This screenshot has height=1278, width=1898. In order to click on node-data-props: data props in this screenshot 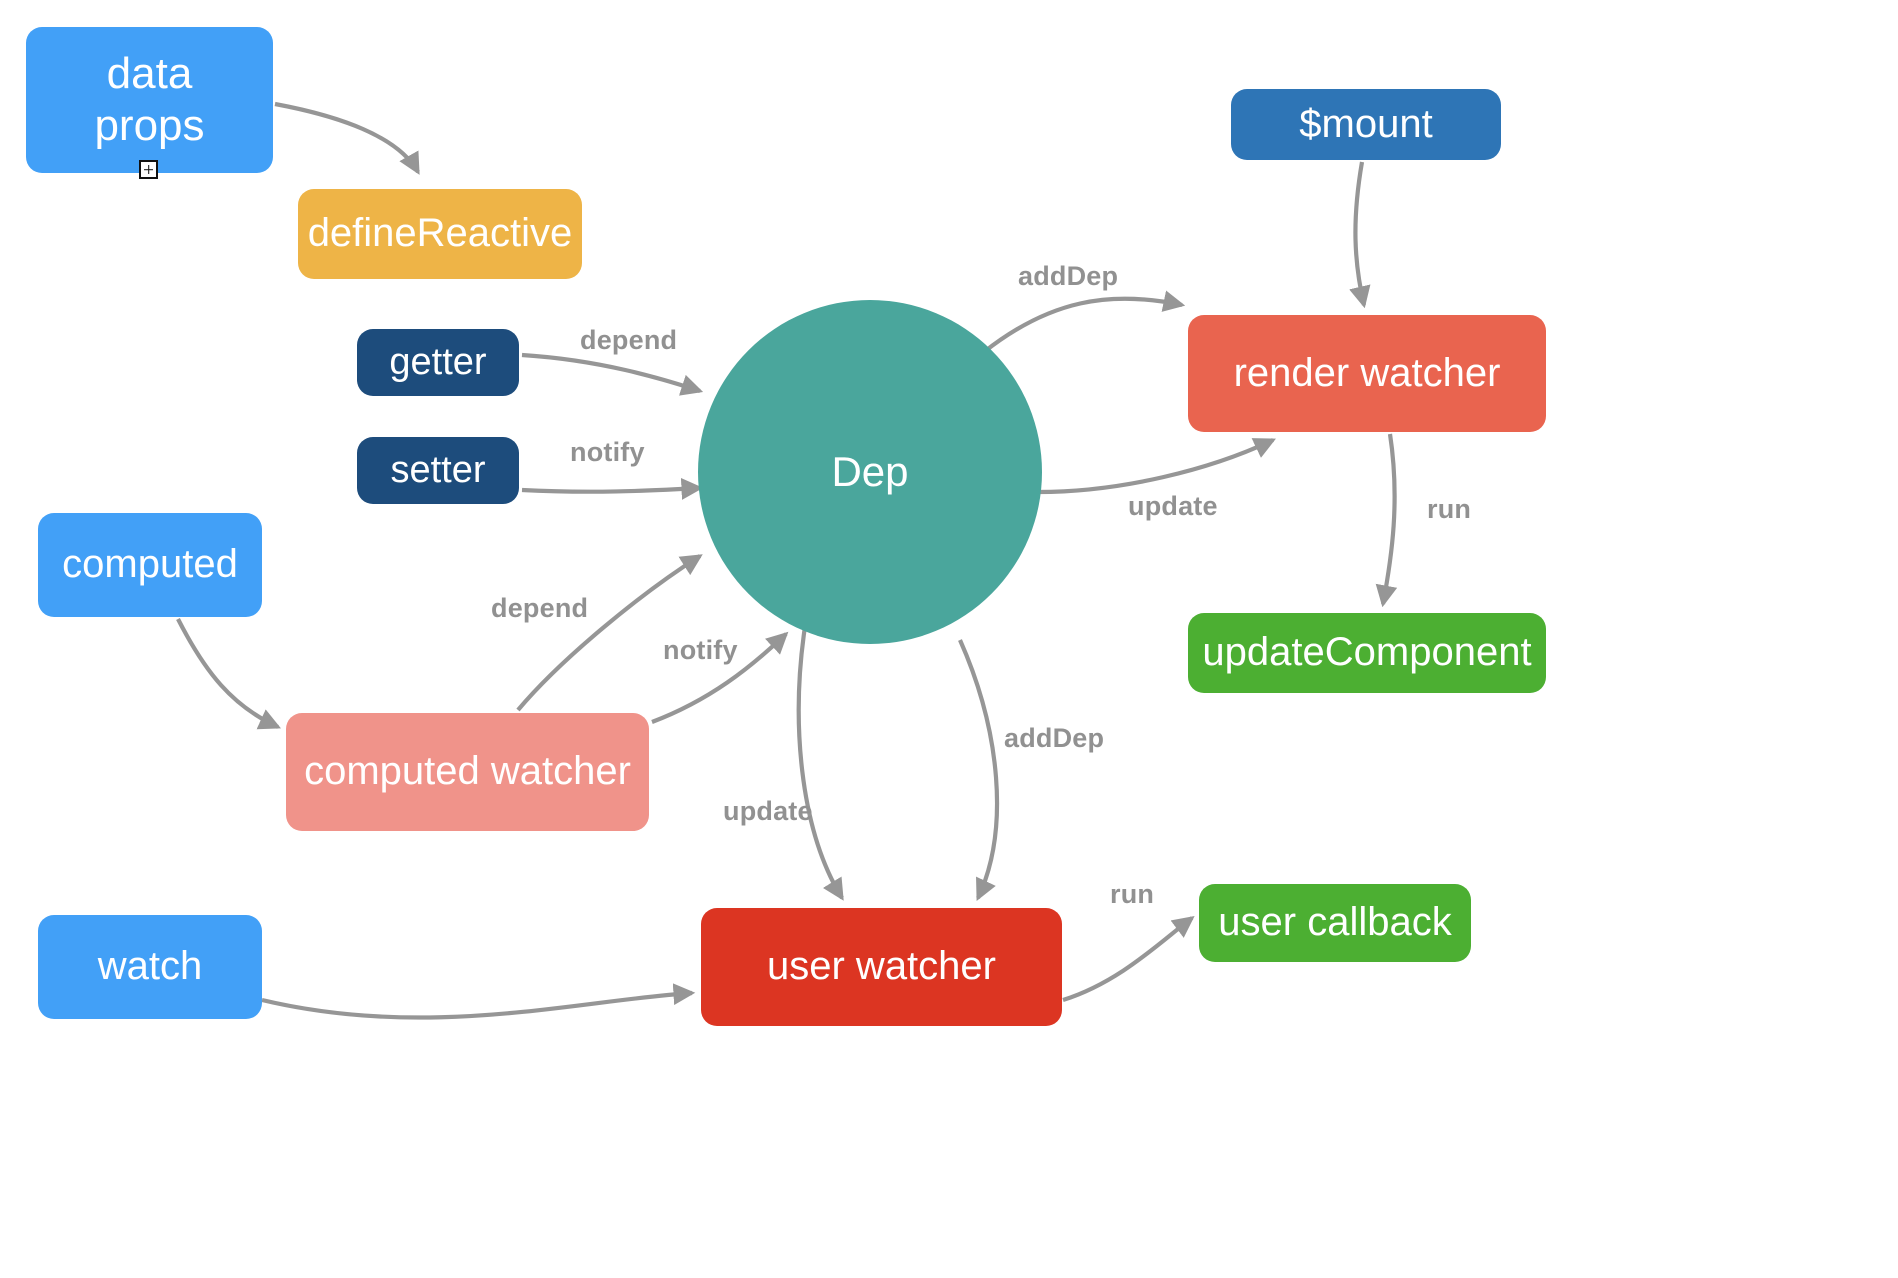, I will do `click(149, 100)`.